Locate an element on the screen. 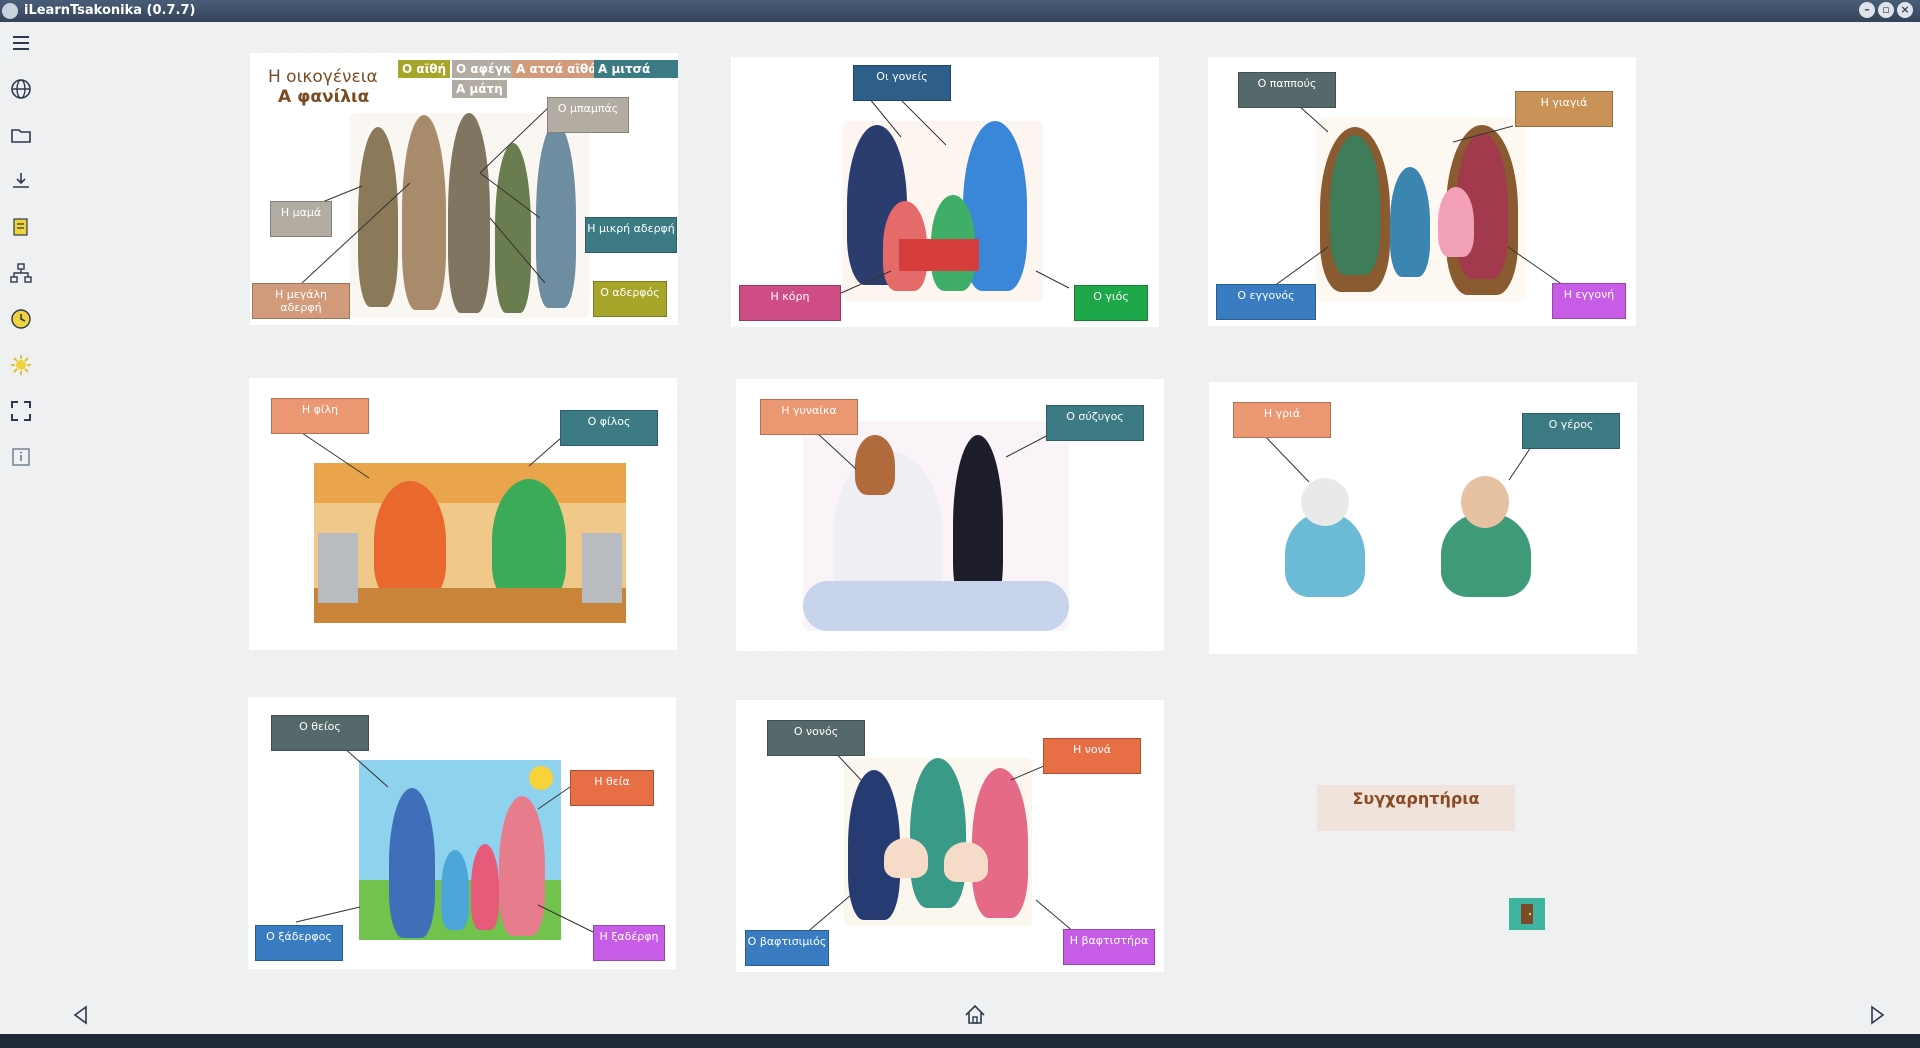 This screenshot has height=1048, width=1920. congrats-banner: Συγχαρητήρια is located at coordinates (1416, 808).